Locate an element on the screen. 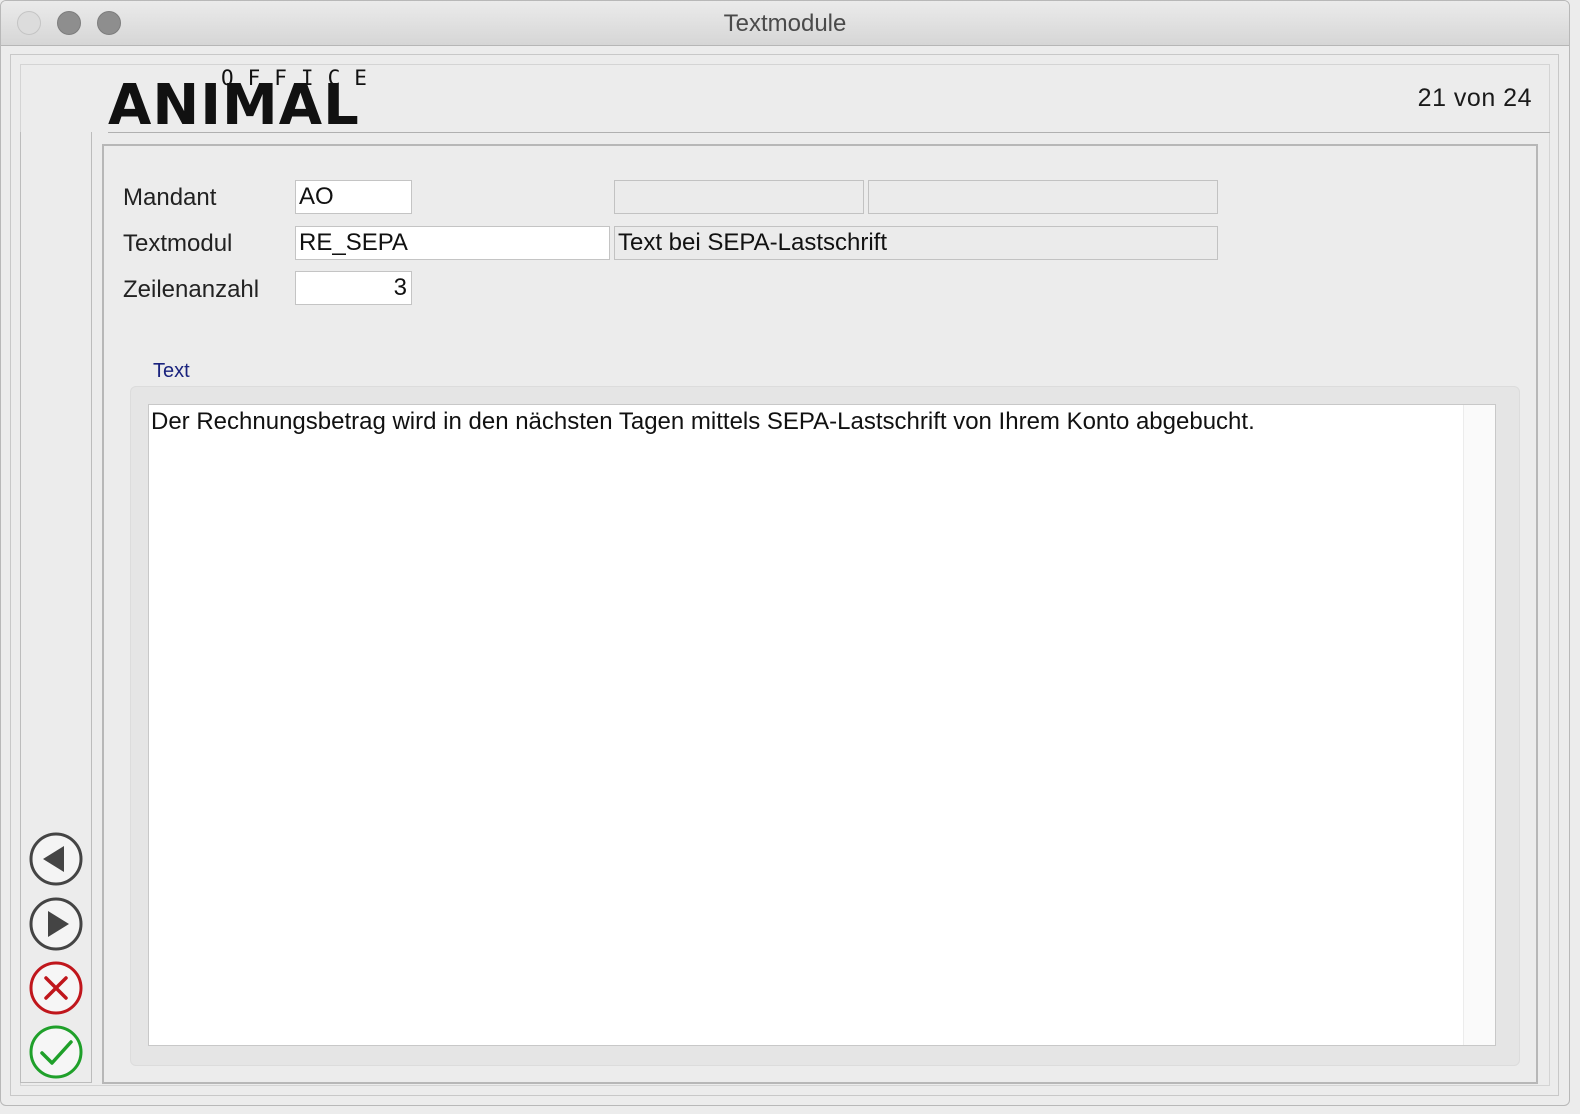 Image resolution: width=1580 pixels, height=1114 pixels. logo-animal-text: ANIMAL is located at coordinates (234, 105).